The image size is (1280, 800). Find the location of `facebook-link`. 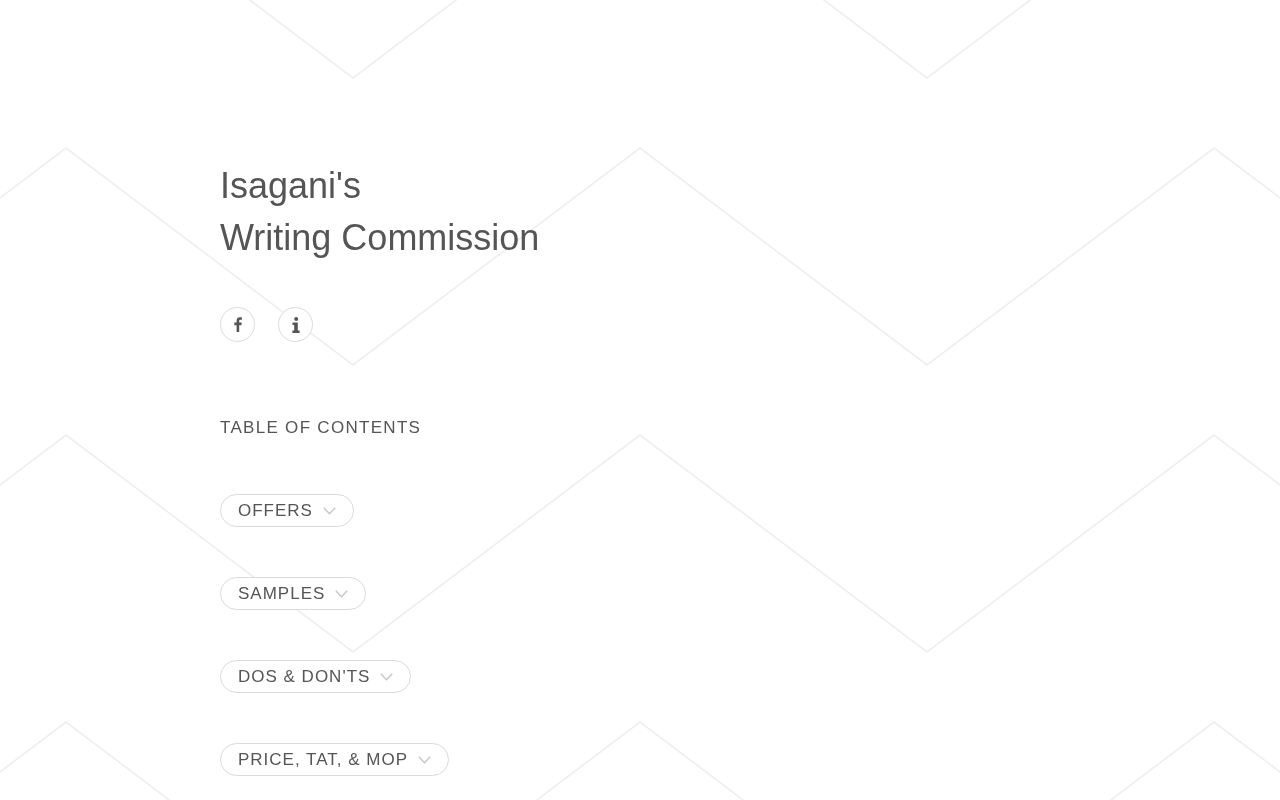

facebook-link is located at coordinates (237, 324).